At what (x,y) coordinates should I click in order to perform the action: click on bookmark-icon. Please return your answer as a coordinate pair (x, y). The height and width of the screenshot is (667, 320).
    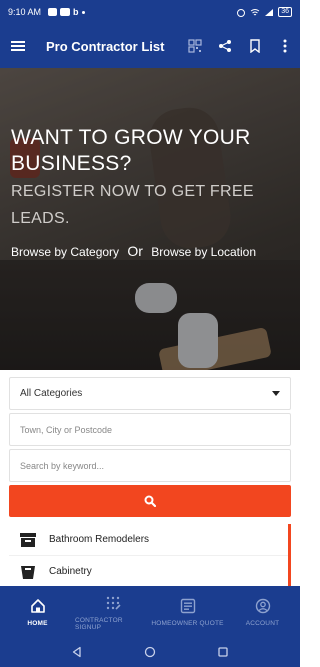
    Looking at the image, I should click on (255, 46).